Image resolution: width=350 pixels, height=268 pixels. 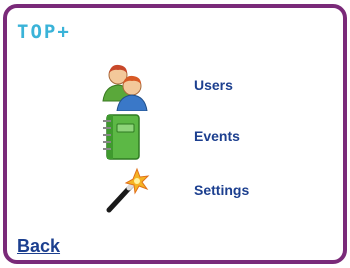 What do you see at coordinates (125, 86) in the screenshot?
I see `users-icon` at bounding box center [125, 86].